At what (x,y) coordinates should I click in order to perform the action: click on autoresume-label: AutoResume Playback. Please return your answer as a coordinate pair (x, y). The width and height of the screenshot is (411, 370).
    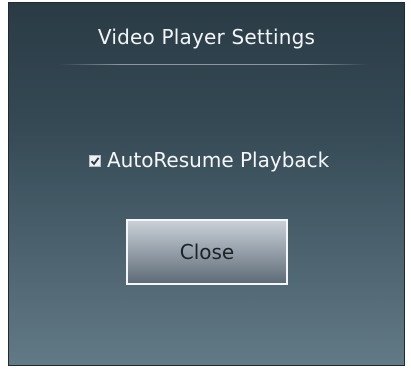
    Looking at the image, I should click on (218, 160).